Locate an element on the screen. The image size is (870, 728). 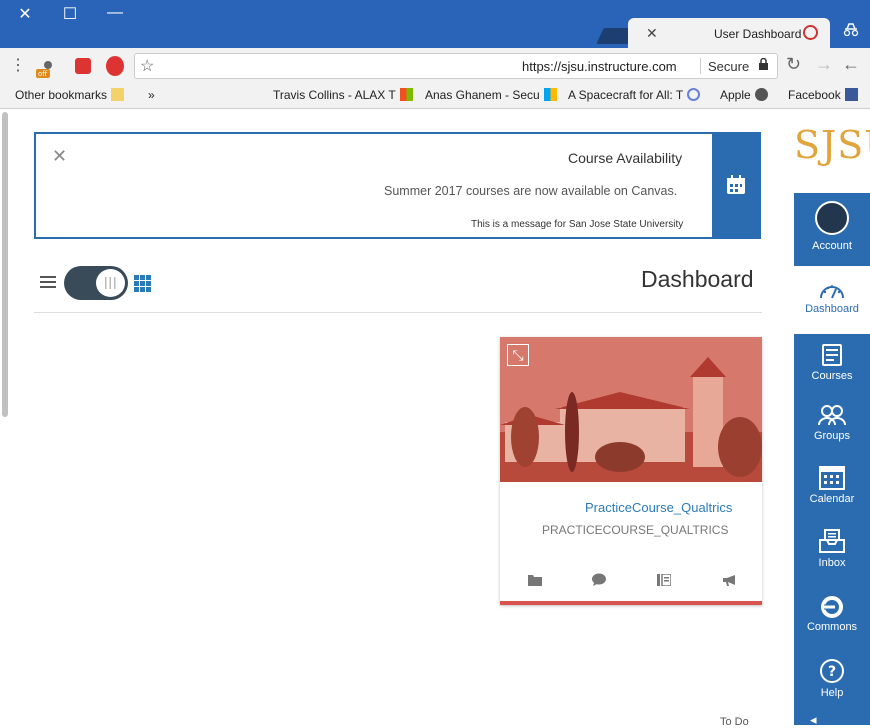
nav-help: ? Help is located at coordinates (832, 678).